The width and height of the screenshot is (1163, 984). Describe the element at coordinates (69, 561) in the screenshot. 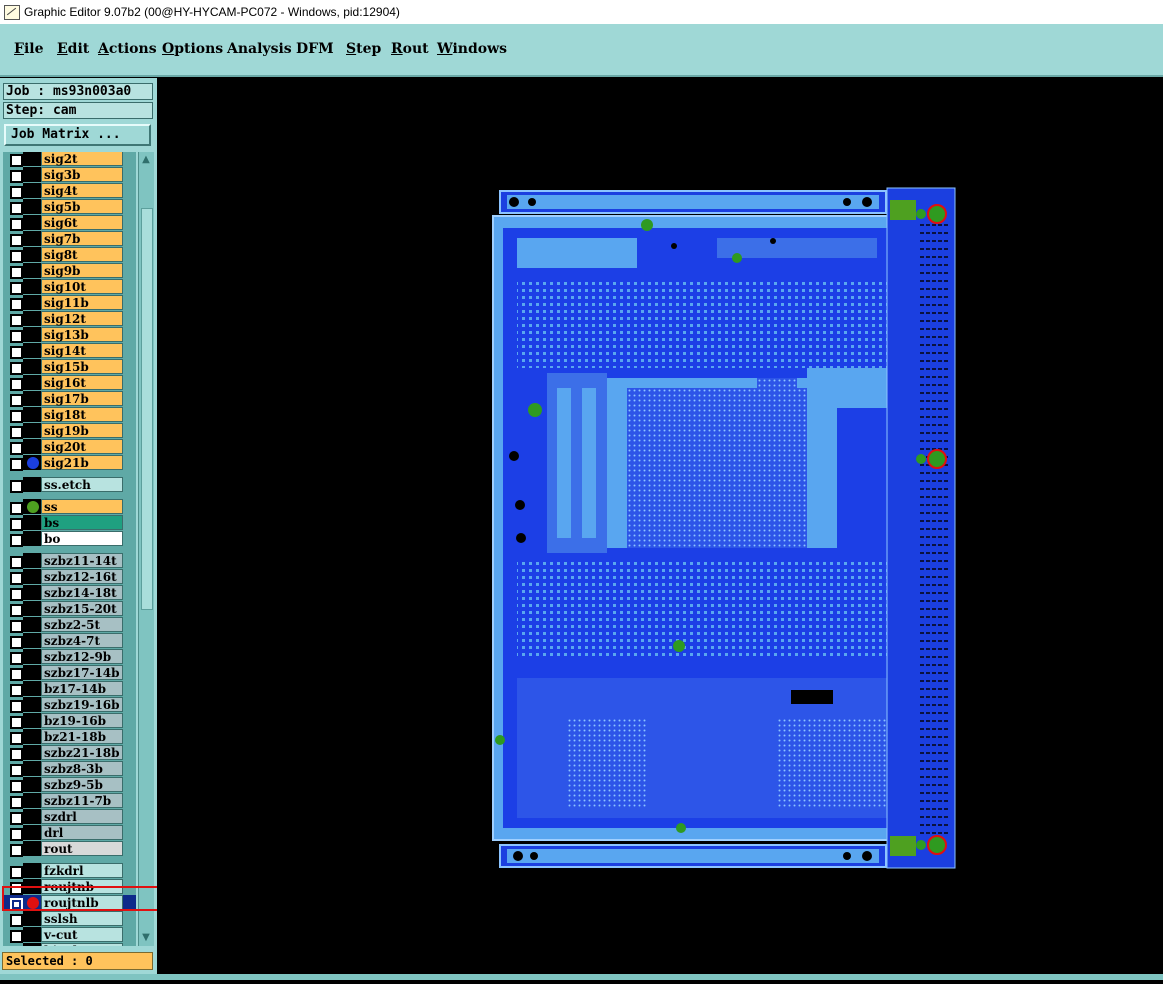

I see `layer-row-szbz11-14t: szbz11-14t` at that location.